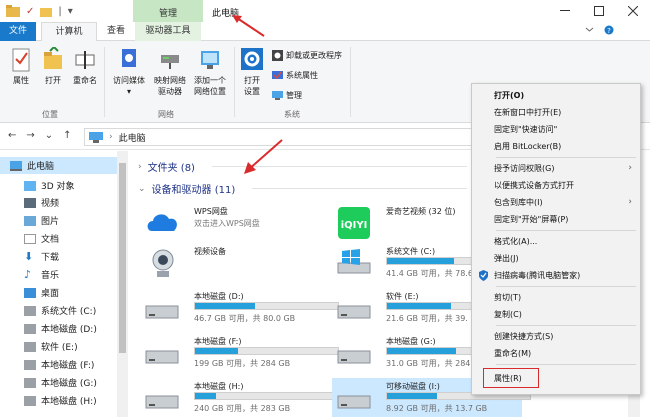 Image resolution: width=650 pixels, height=417 pixels. I want to click on sidebar-item-label: 3D 对象, so click(58, 187).